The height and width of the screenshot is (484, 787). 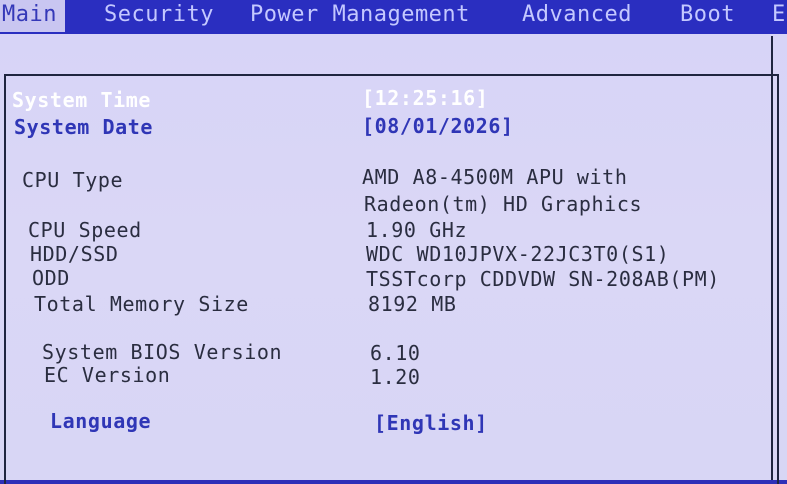 What do you see at coordinates (74, 254) in the screenshot?
I see `hdd-ssd-label: HDD/SSD` at bounding box center [74, 254].